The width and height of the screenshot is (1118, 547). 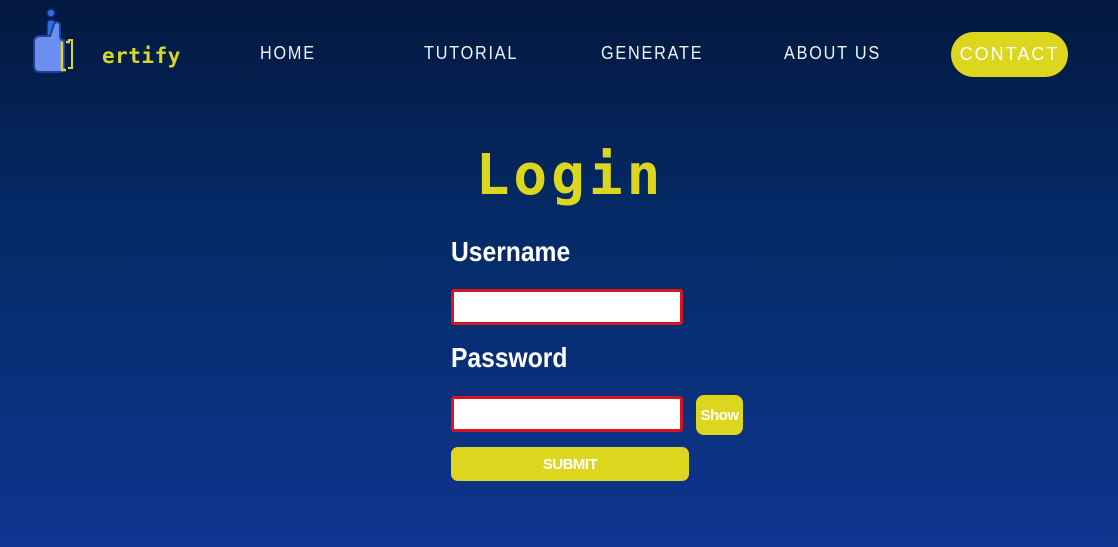 I want to click on password-input, so click(x=567, y=414).